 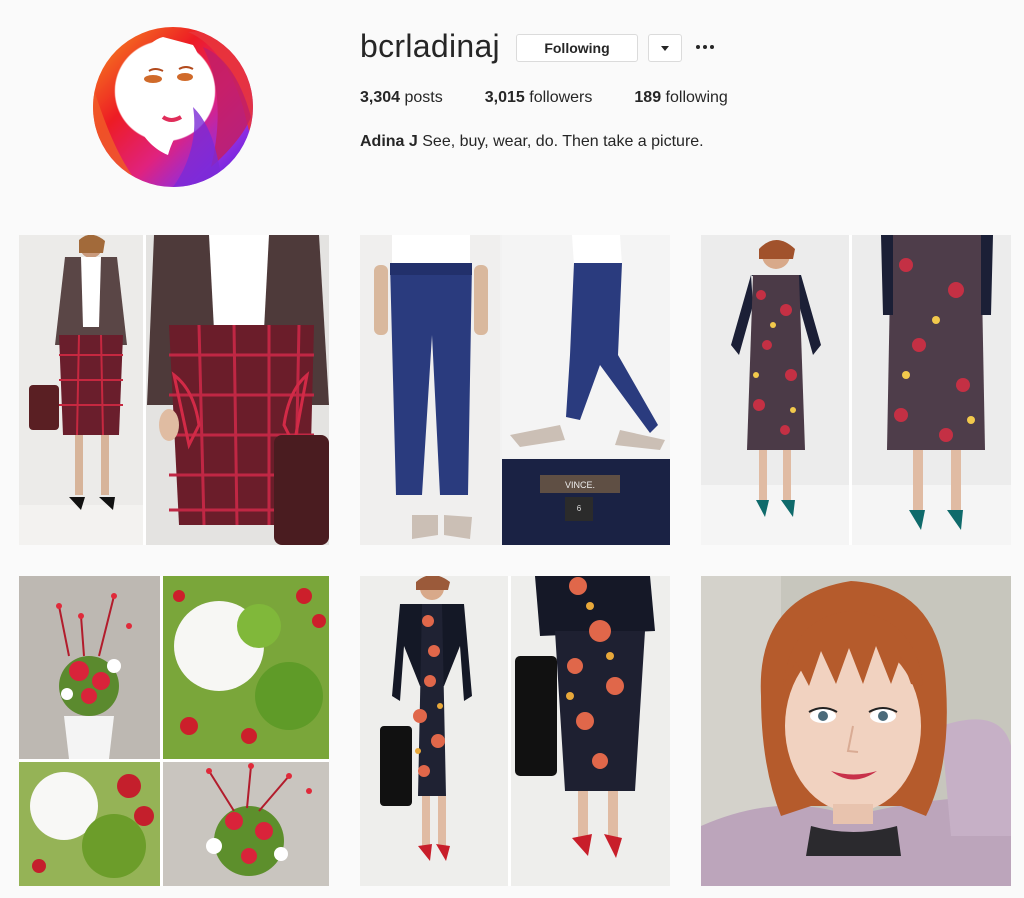 I want to click on chevron-down-icon, so click(x=665, y=48).